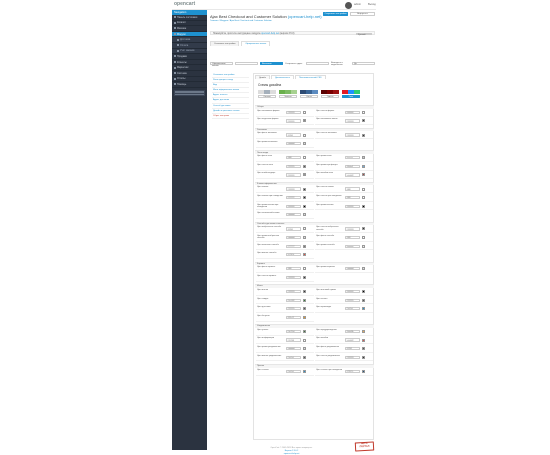 The height and width of the screenshot is (455, 550). What do you see at coordinates (352, 331) in the screenshot?
I see `color-input: #8a6d3b` at bounding box center [352, 331].